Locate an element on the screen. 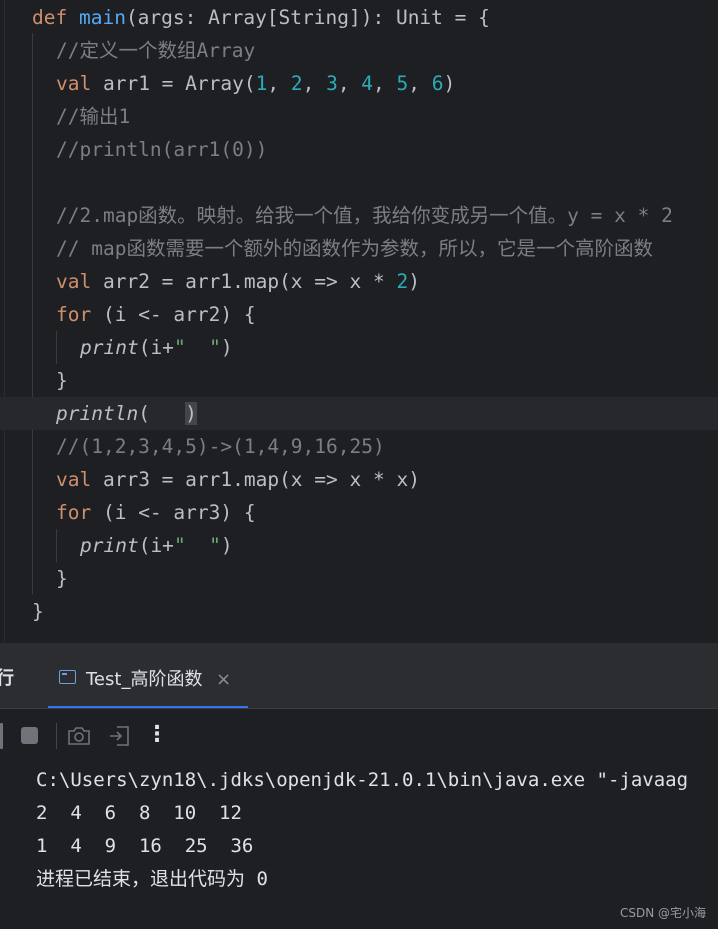 The width and height of the screenshot is (718, 929). more-options-button: ⋮ is located at coordinates (157, 736).